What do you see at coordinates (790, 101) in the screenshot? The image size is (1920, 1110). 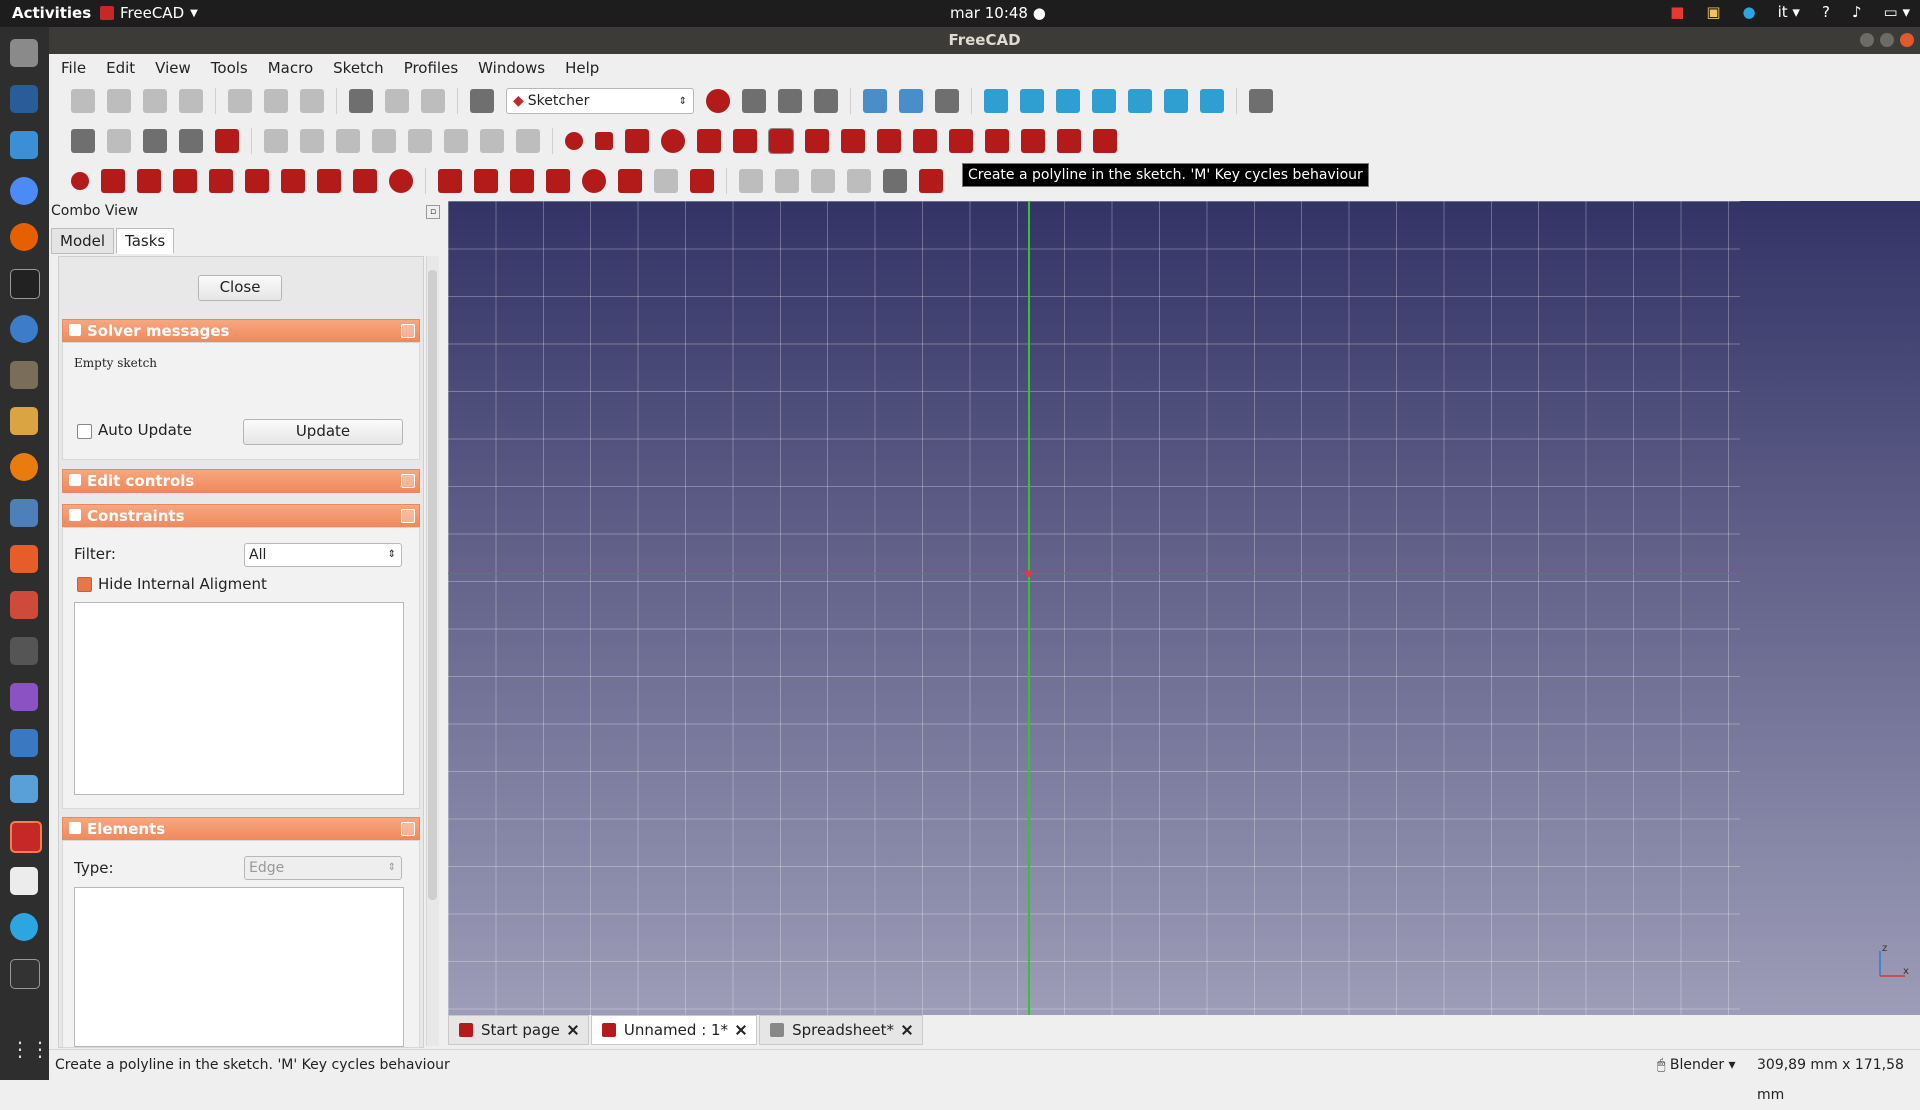 I see `edit-macro-icon` at bounding box center [790, 101].